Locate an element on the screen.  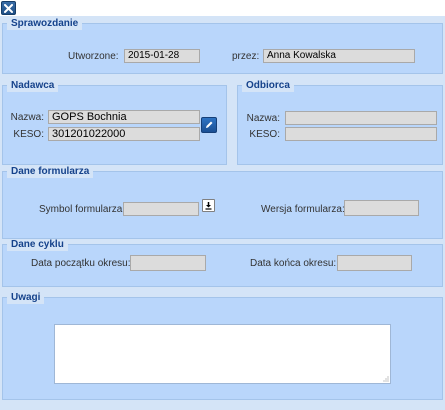
przez-label: przez: is located at coordinates (246, 56).